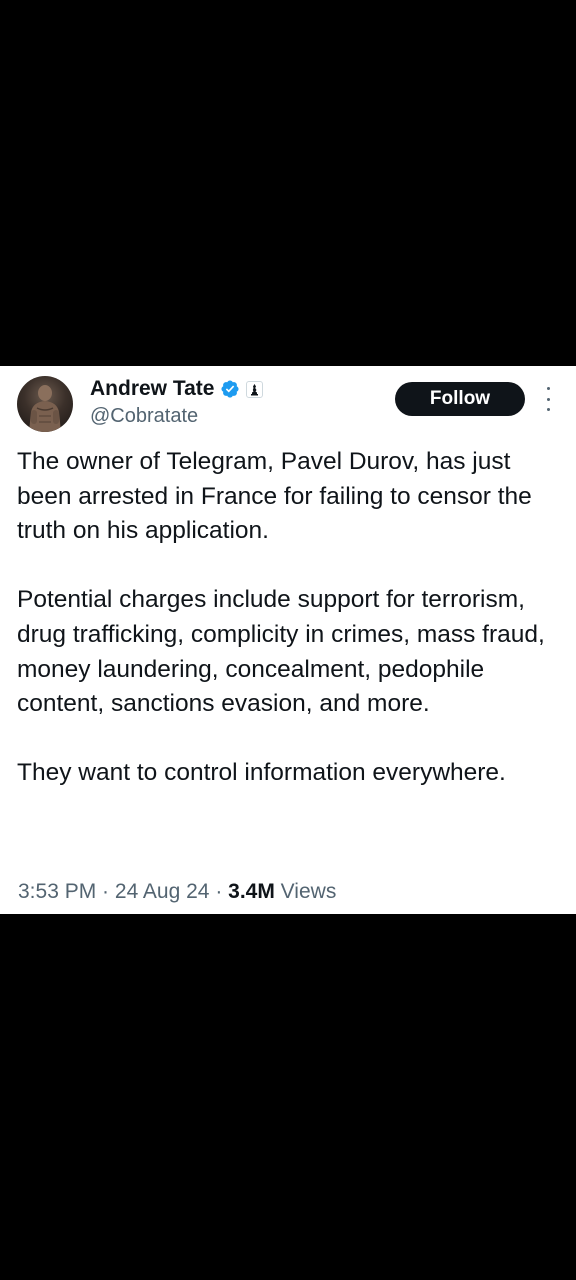 The height and width of the screenshot is (1280, 576). Describe the element at coordinates (57, 891) in the screenshot. I see `tweet-time: 3:53 PM` at that location.